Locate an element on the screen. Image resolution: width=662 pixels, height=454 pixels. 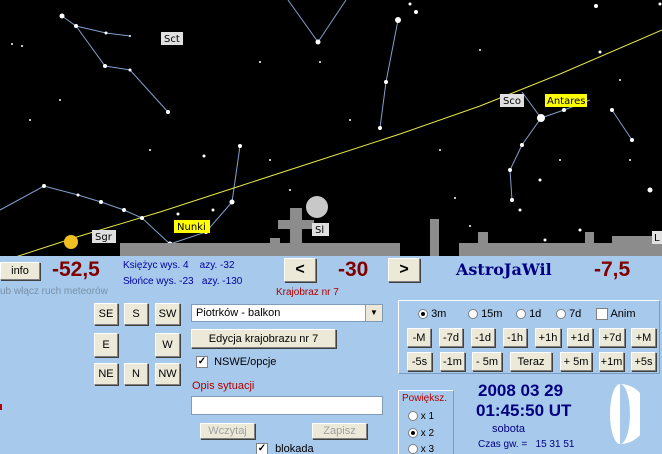
step-minus-1h-button: -1h is located at coordinates (515, 337).